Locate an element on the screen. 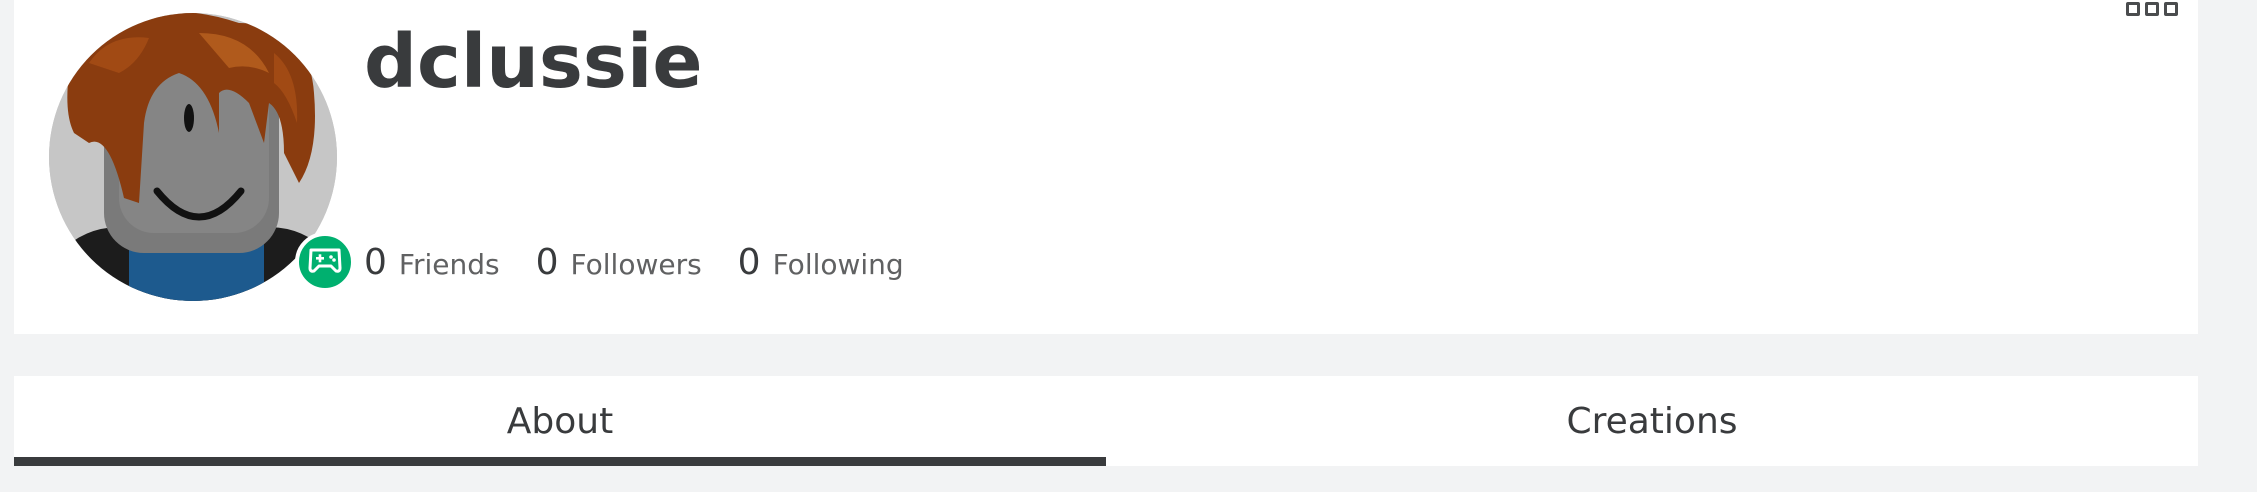 The image size is (2257, 492). tab-about: About is located at coordinates (560, 421).